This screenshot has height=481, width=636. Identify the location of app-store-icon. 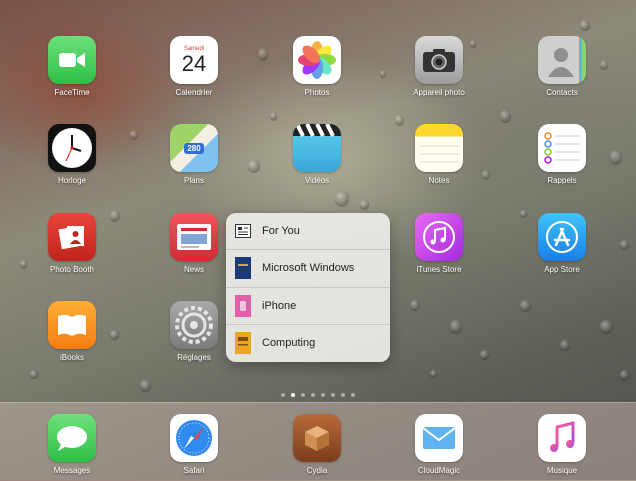
(562, 237).